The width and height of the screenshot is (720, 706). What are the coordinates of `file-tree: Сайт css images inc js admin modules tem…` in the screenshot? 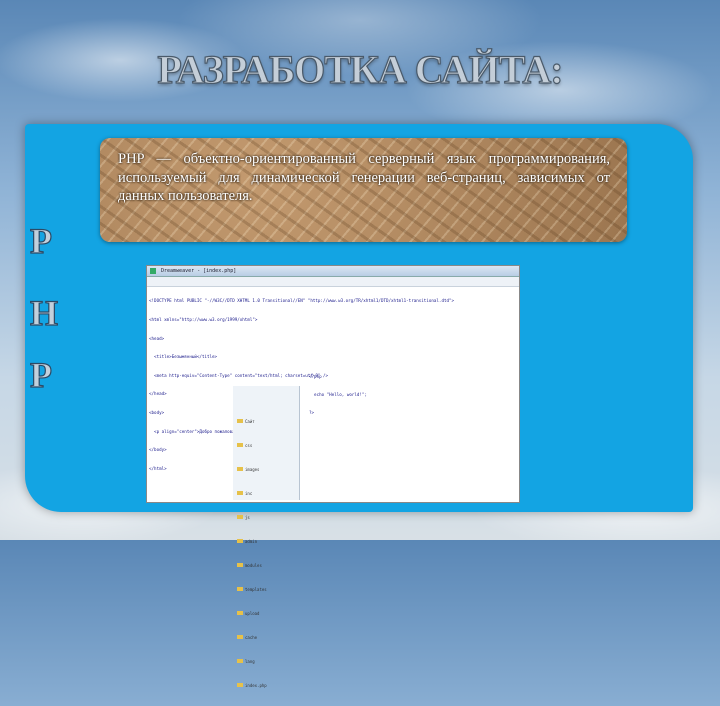 It's located at (252, 554).